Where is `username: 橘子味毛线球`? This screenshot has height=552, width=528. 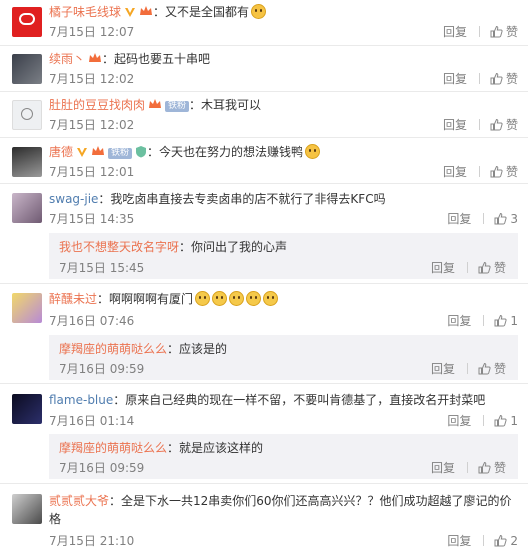
username: 橘子味毛线球 is located at coordinates (85, 12).